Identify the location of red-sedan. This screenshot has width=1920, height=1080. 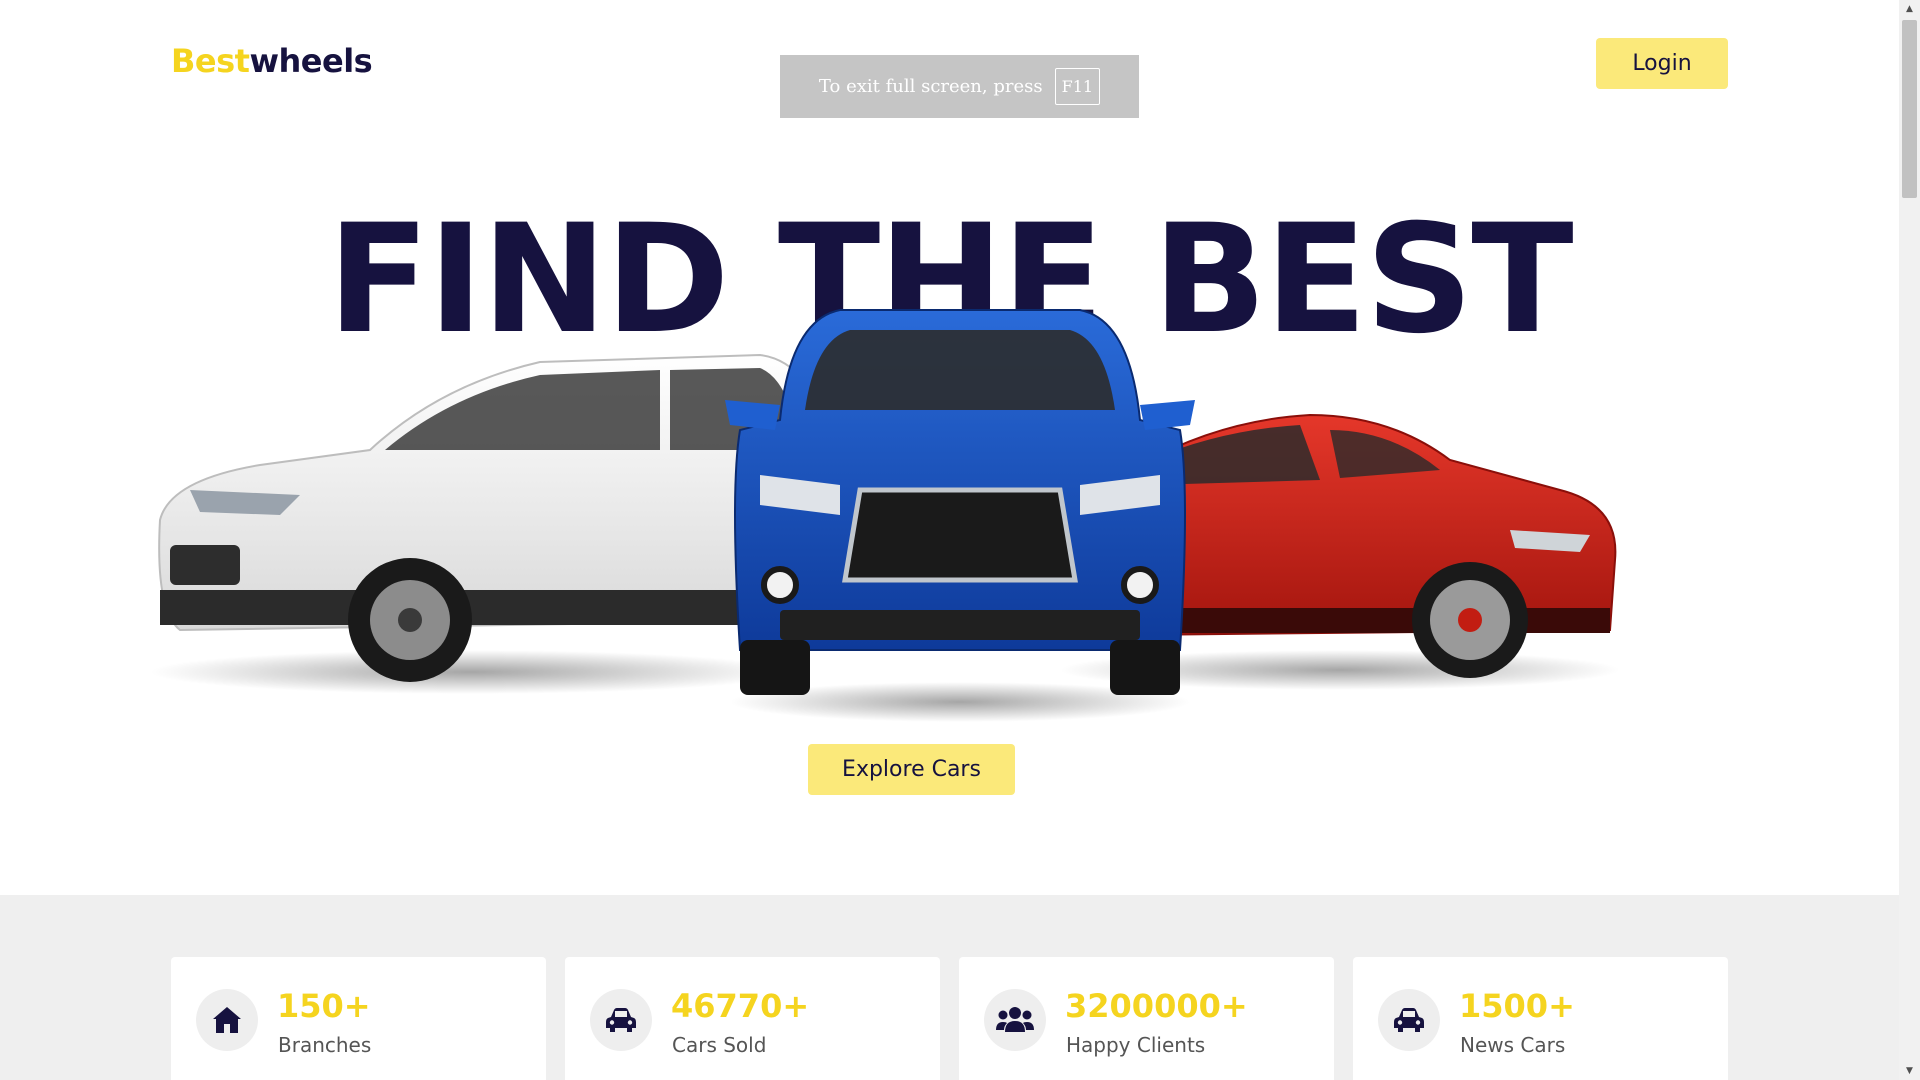
(1369, 545).